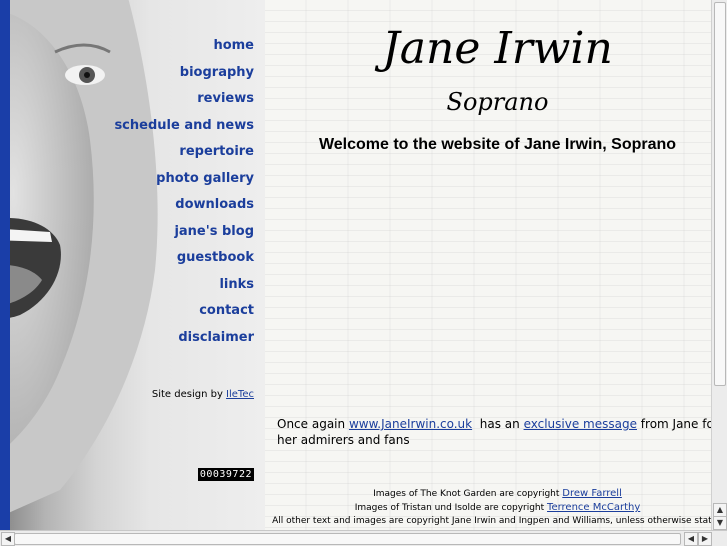 This screenshot has width=727, height=546. I want to click on nav-link-contact: contact, so click(184, 314).